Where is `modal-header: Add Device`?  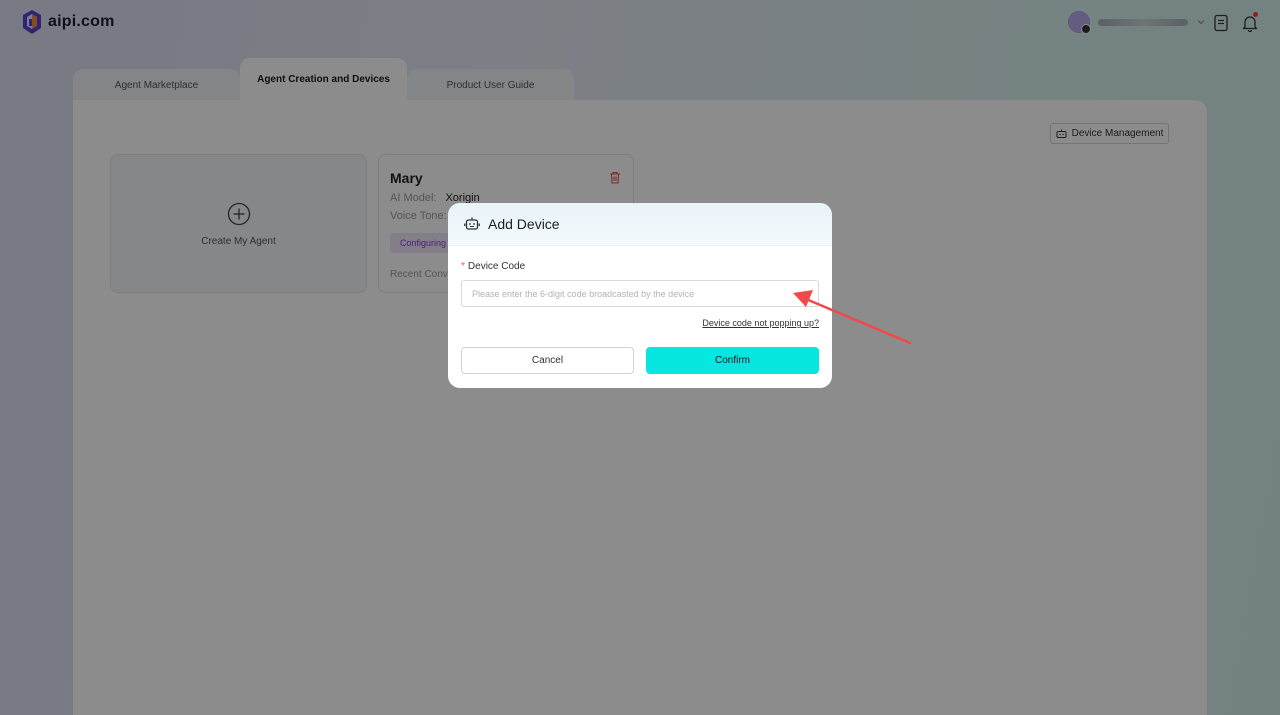
modal-header: Add Device is located at coordinates (640, 224).